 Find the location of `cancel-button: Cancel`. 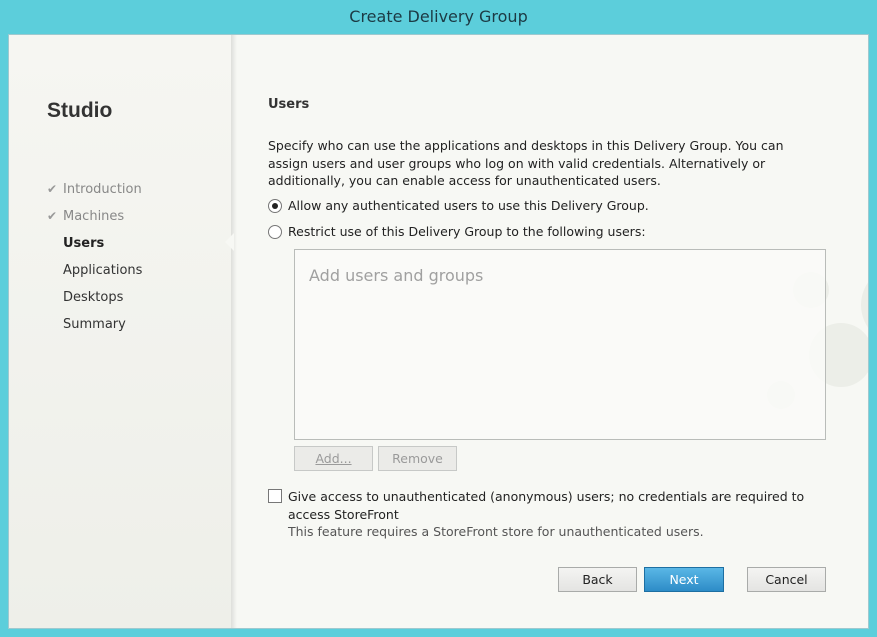

cancel-button: Cancel is located at coordinates (786, 579).